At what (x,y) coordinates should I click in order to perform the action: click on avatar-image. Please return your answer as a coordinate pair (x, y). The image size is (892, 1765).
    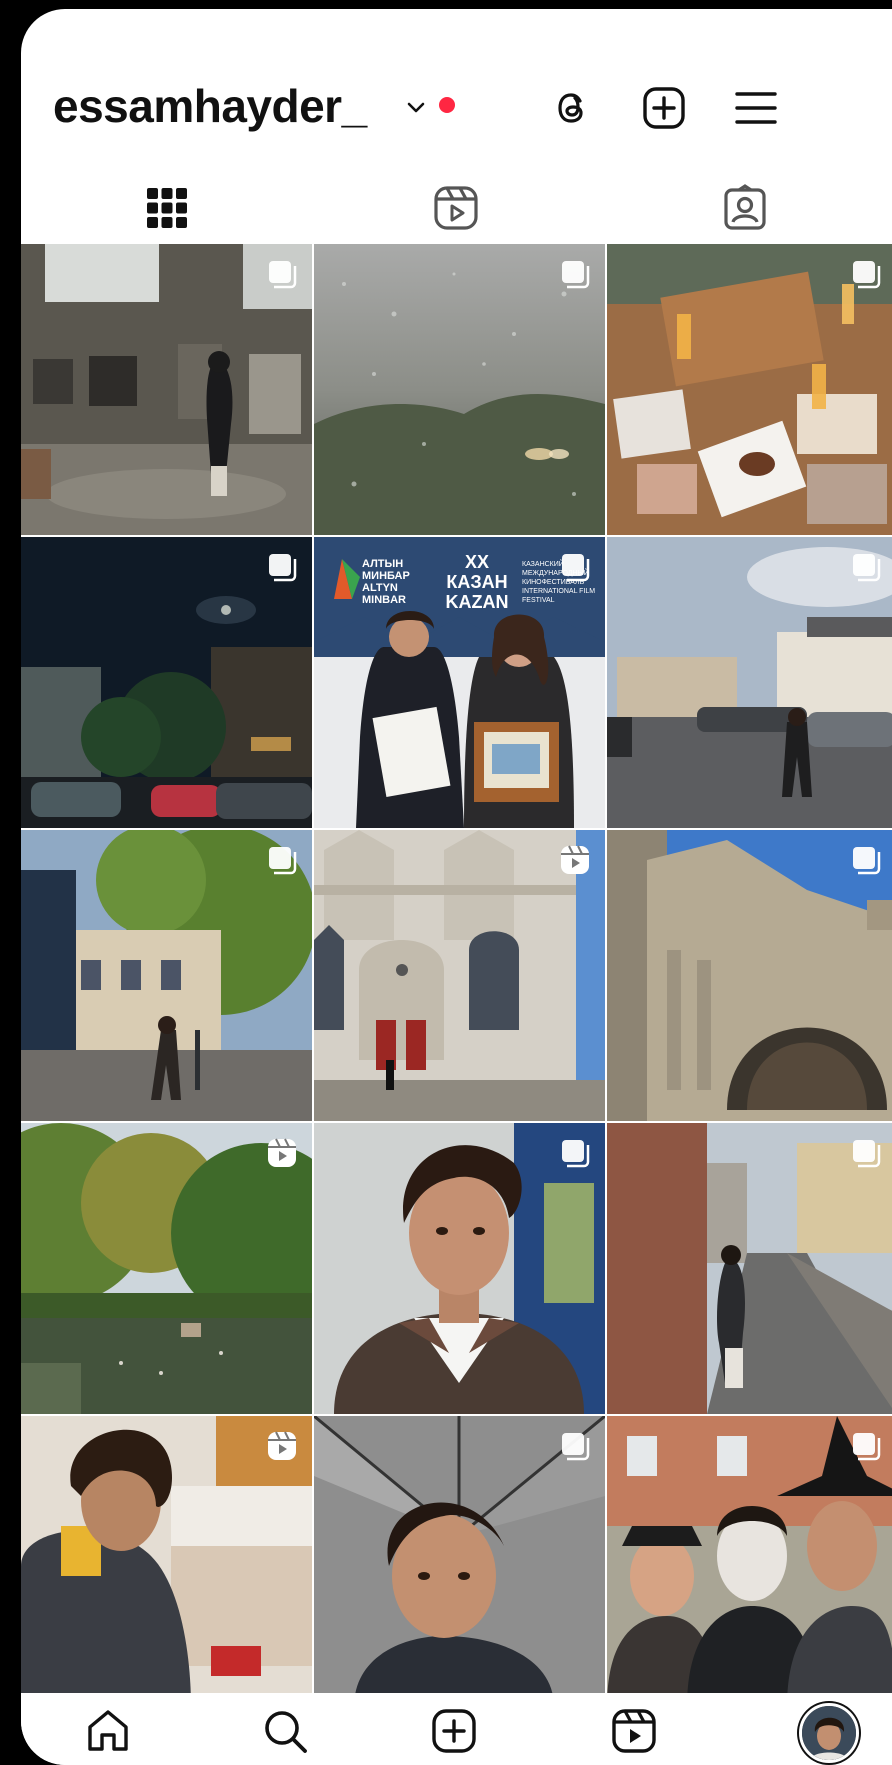
    Looking at the image, I should click on (829, 1733).